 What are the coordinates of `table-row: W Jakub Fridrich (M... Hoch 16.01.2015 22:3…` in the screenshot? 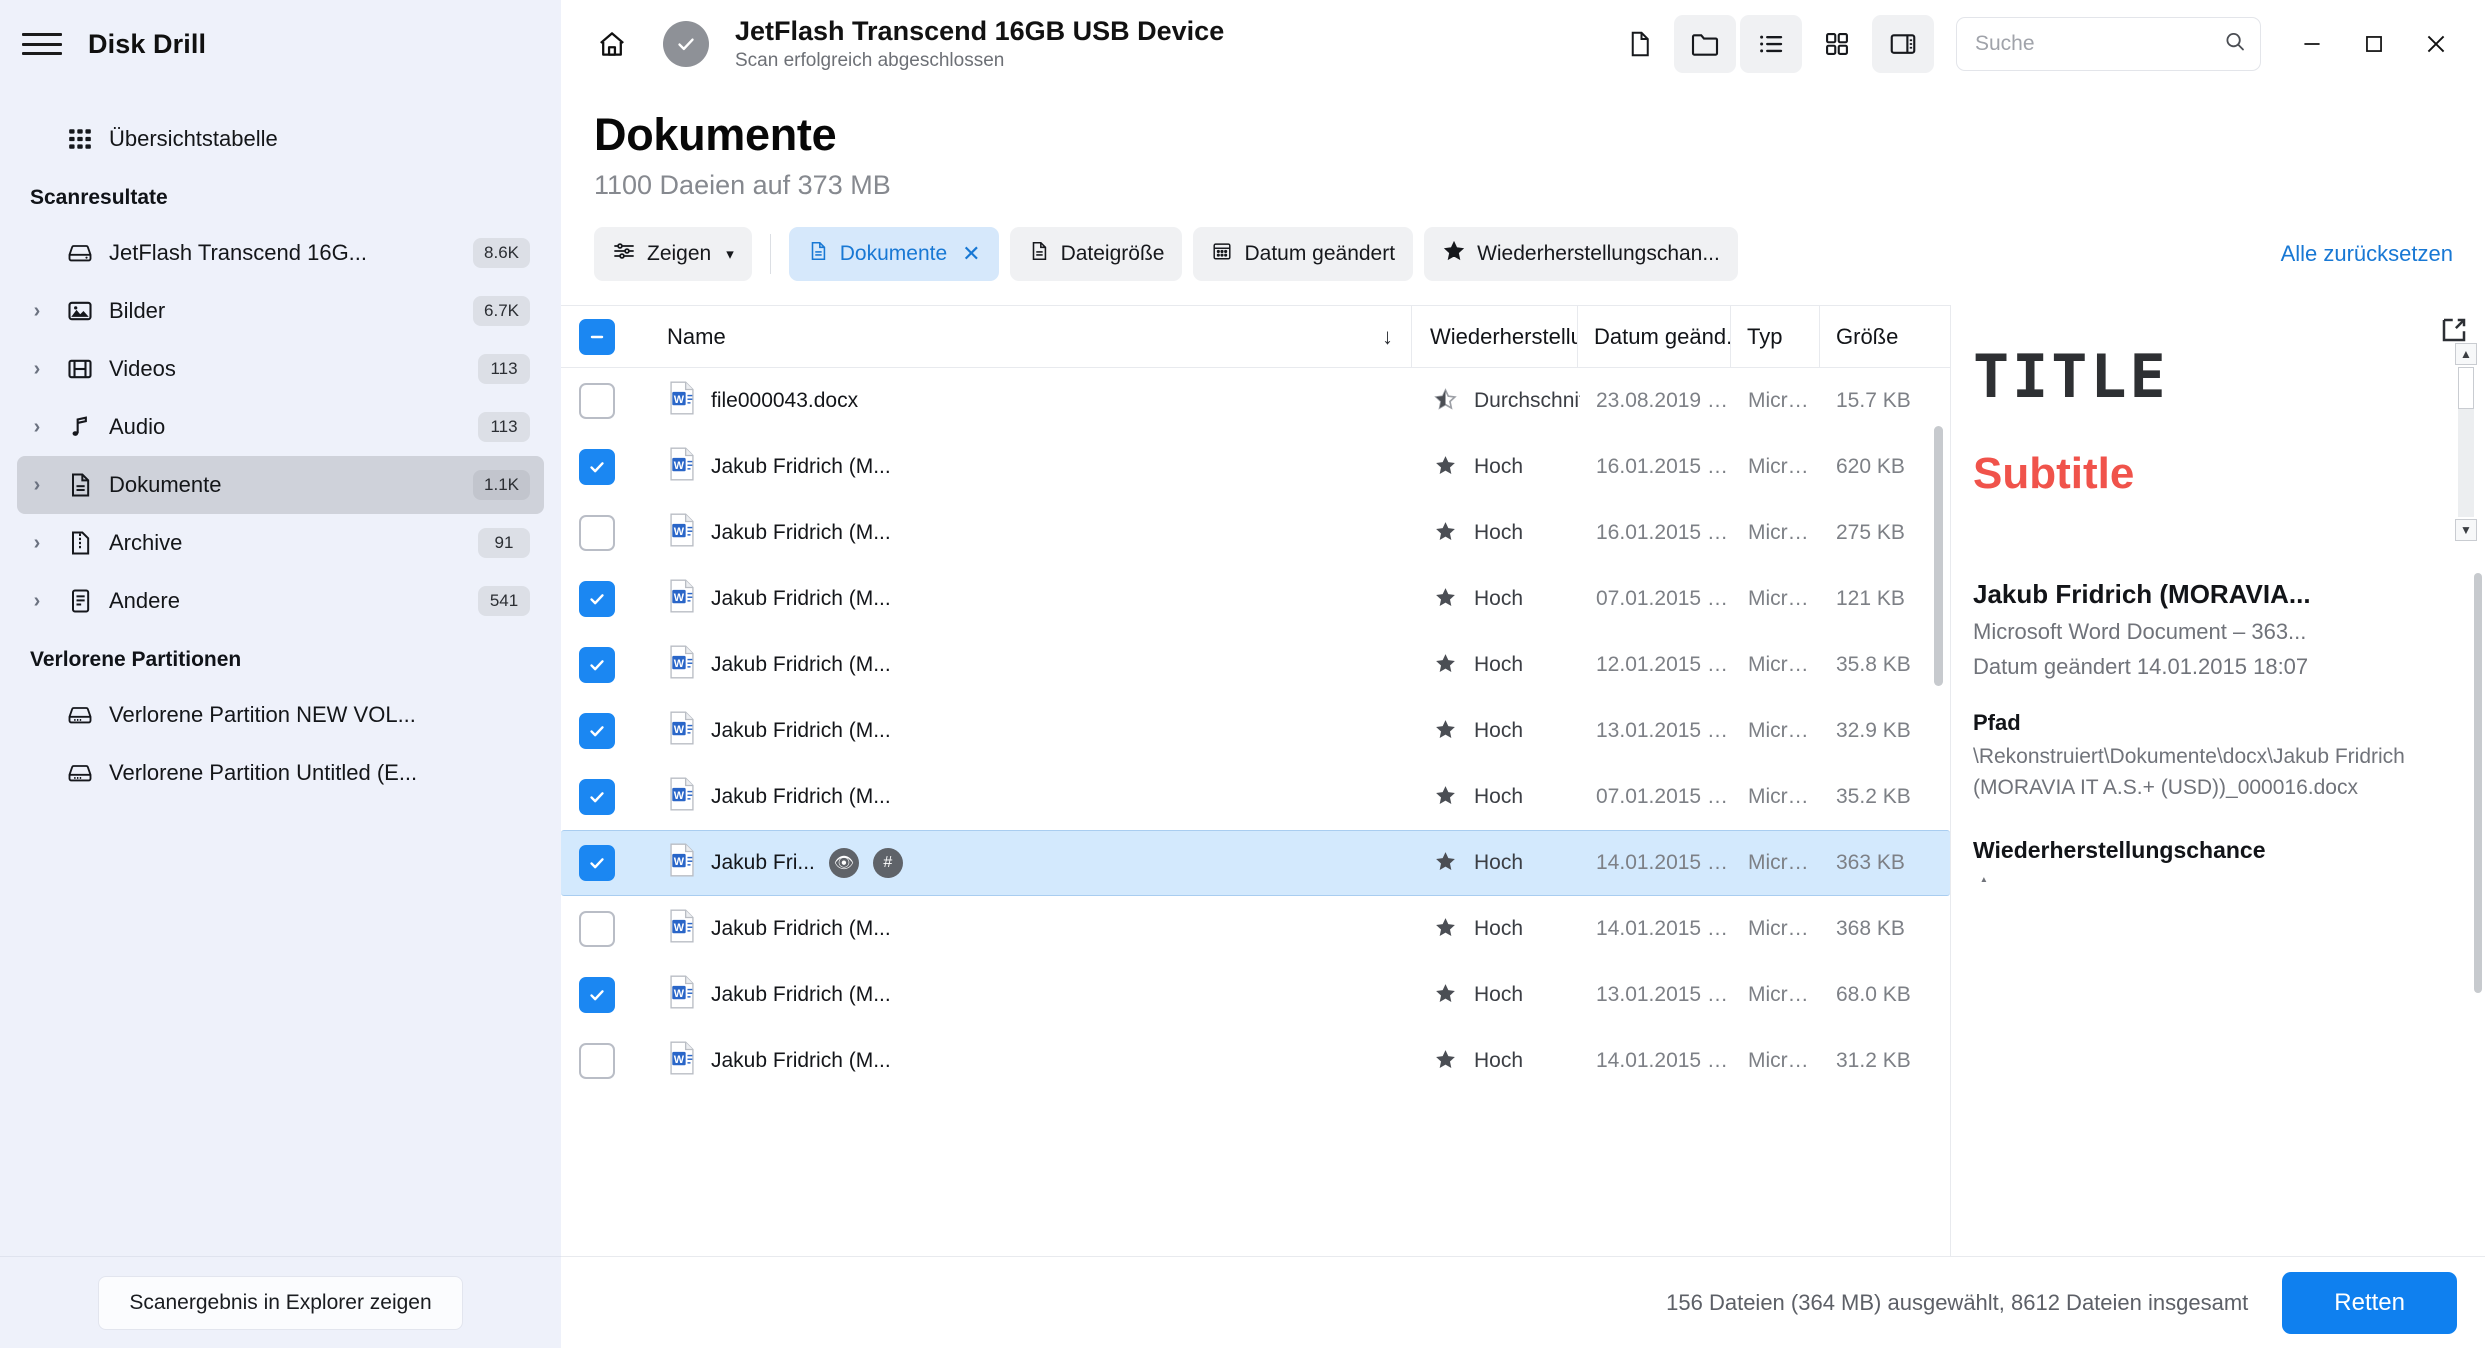 It's located at (1255, 533).